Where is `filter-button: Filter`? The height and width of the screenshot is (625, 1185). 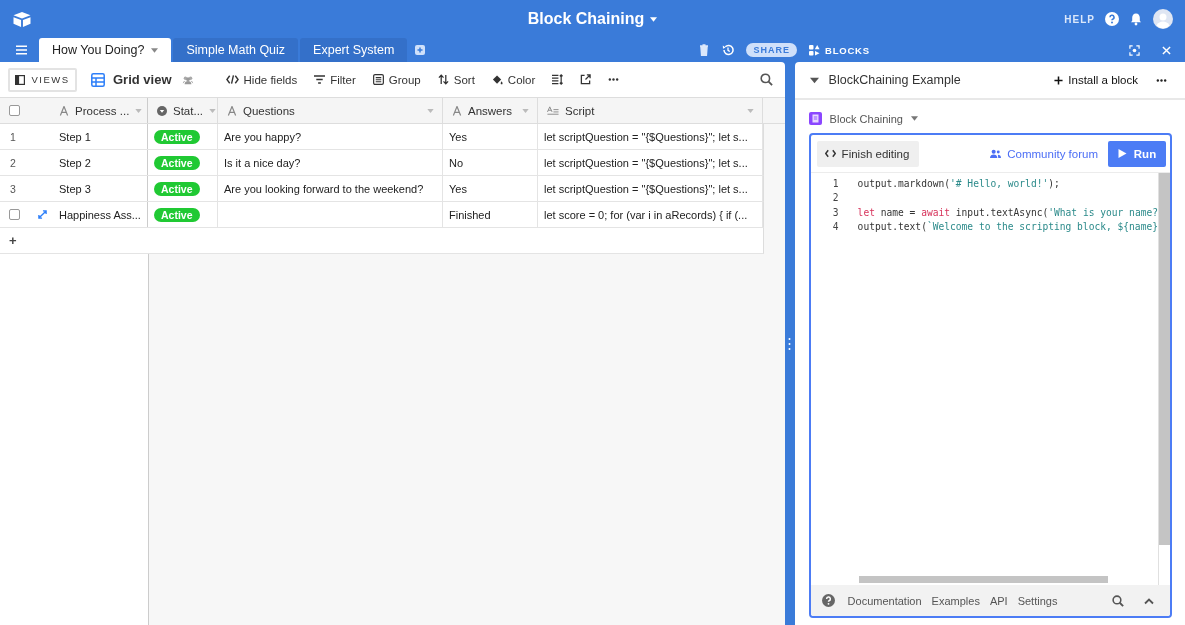
filter-button: Filter is located at coordinates (335, 79).